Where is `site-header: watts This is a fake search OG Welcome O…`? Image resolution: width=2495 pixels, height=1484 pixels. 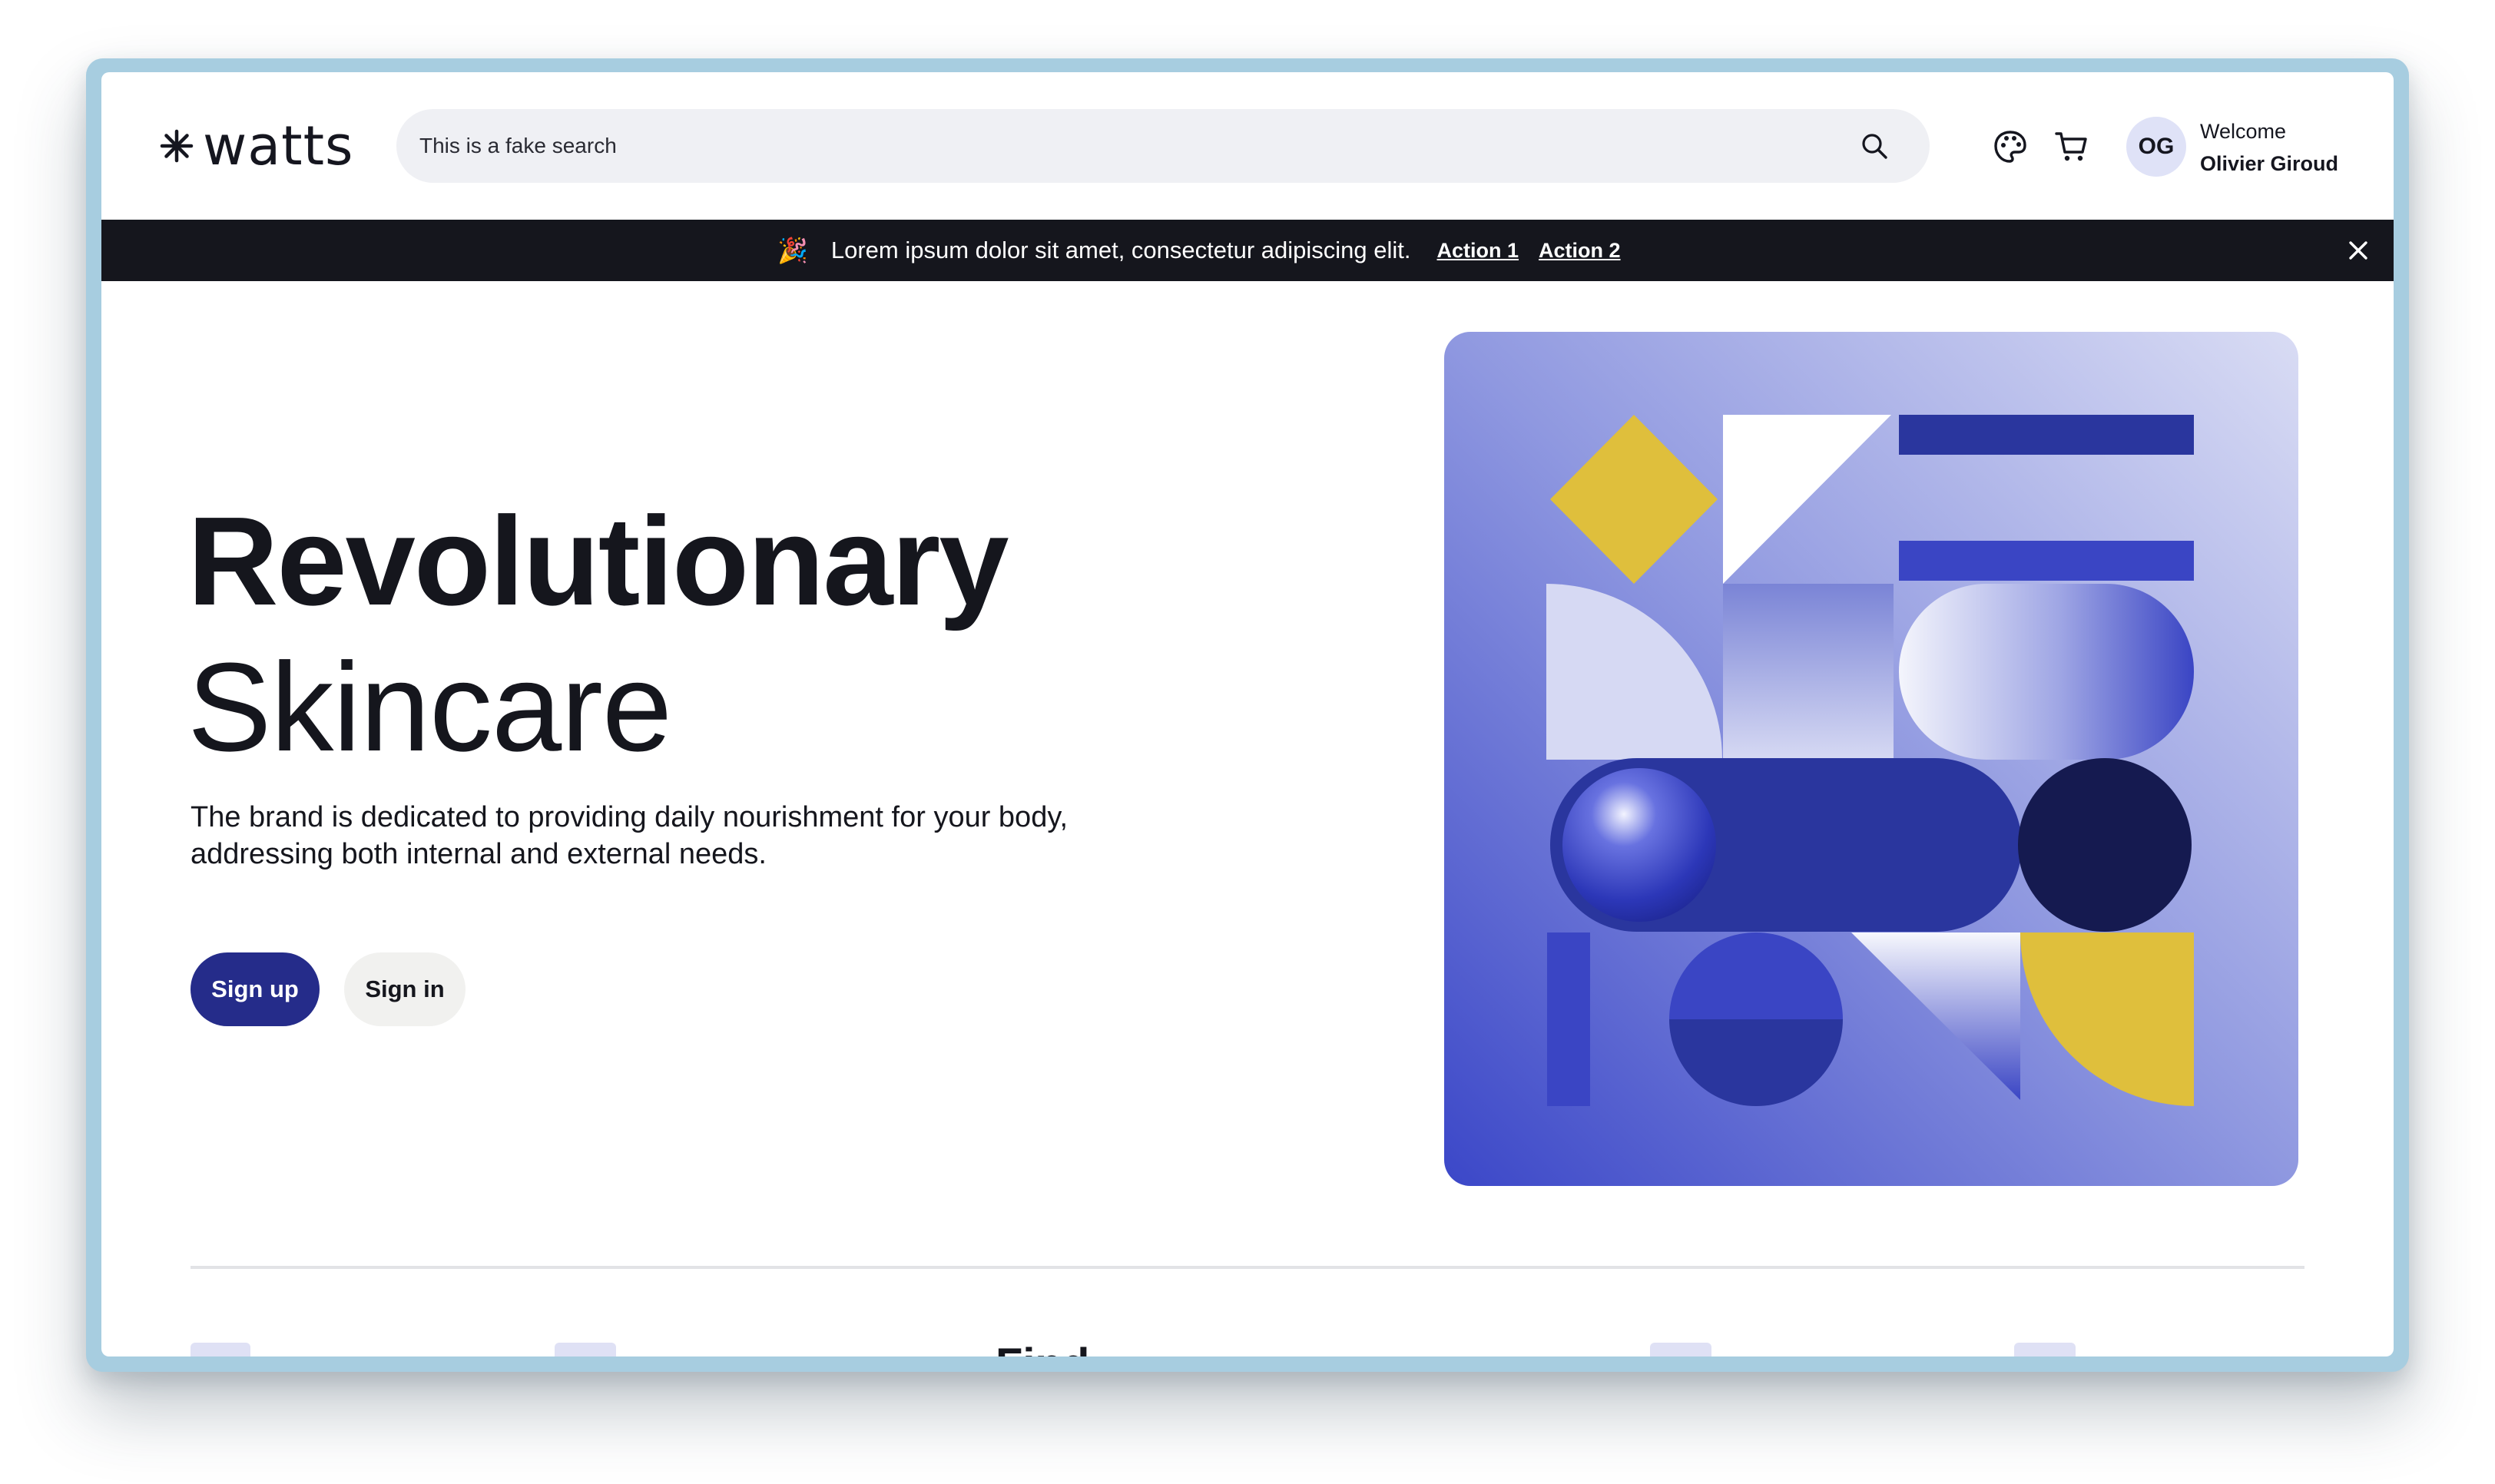 site-header: watts This is a fake search OG Welcome O… is located at coordinates (1247, 146).